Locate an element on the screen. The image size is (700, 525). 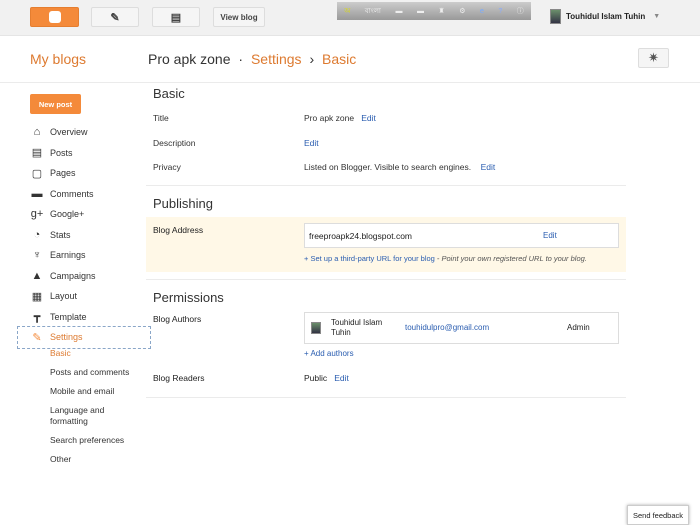
section-heading-publishing: Publishing is located at coordinates (183, 203).